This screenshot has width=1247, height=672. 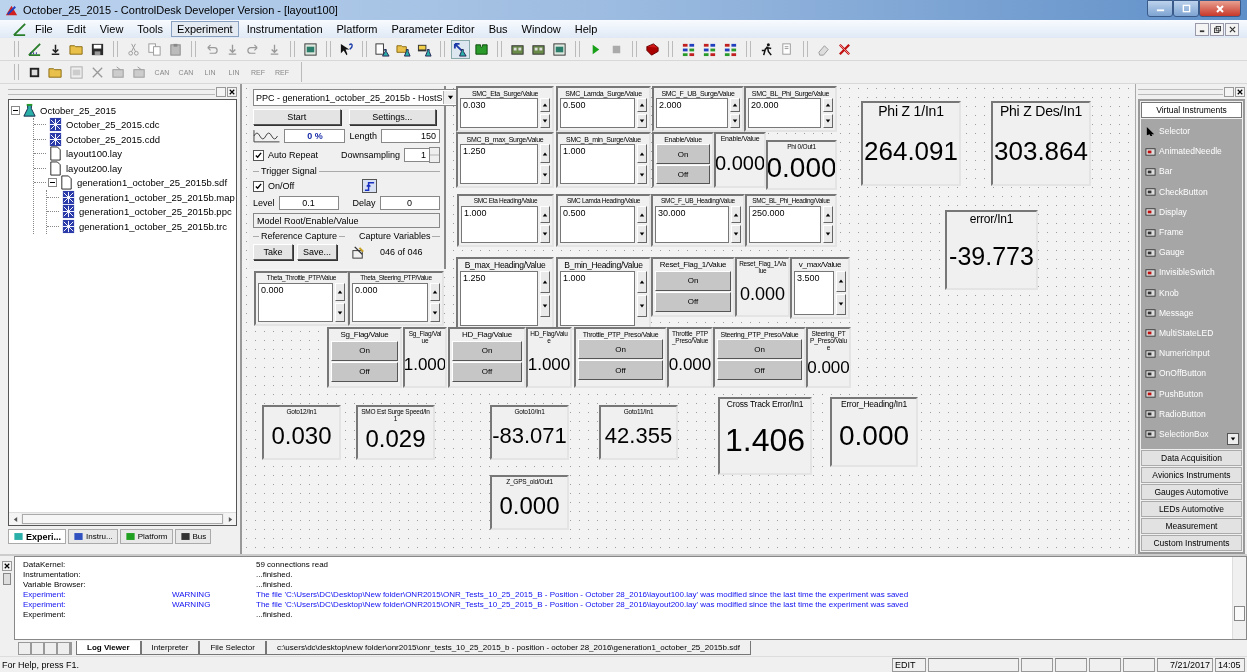 I want to click on menu-item: Instrumentation, so click(x=284, y=29).